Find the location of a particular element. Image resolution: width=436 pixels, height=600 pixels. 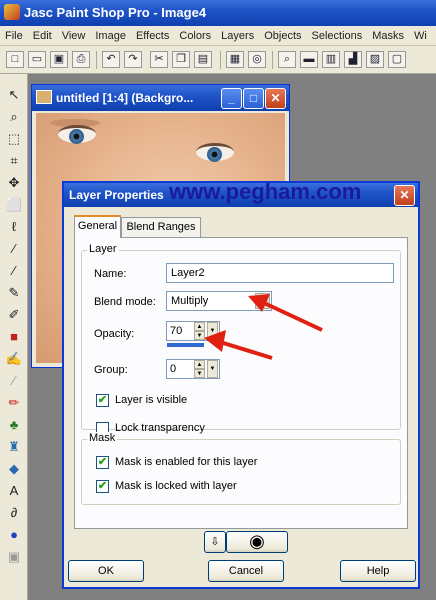

color-replacer-icon: ■ is located at coordinates (14, 337).